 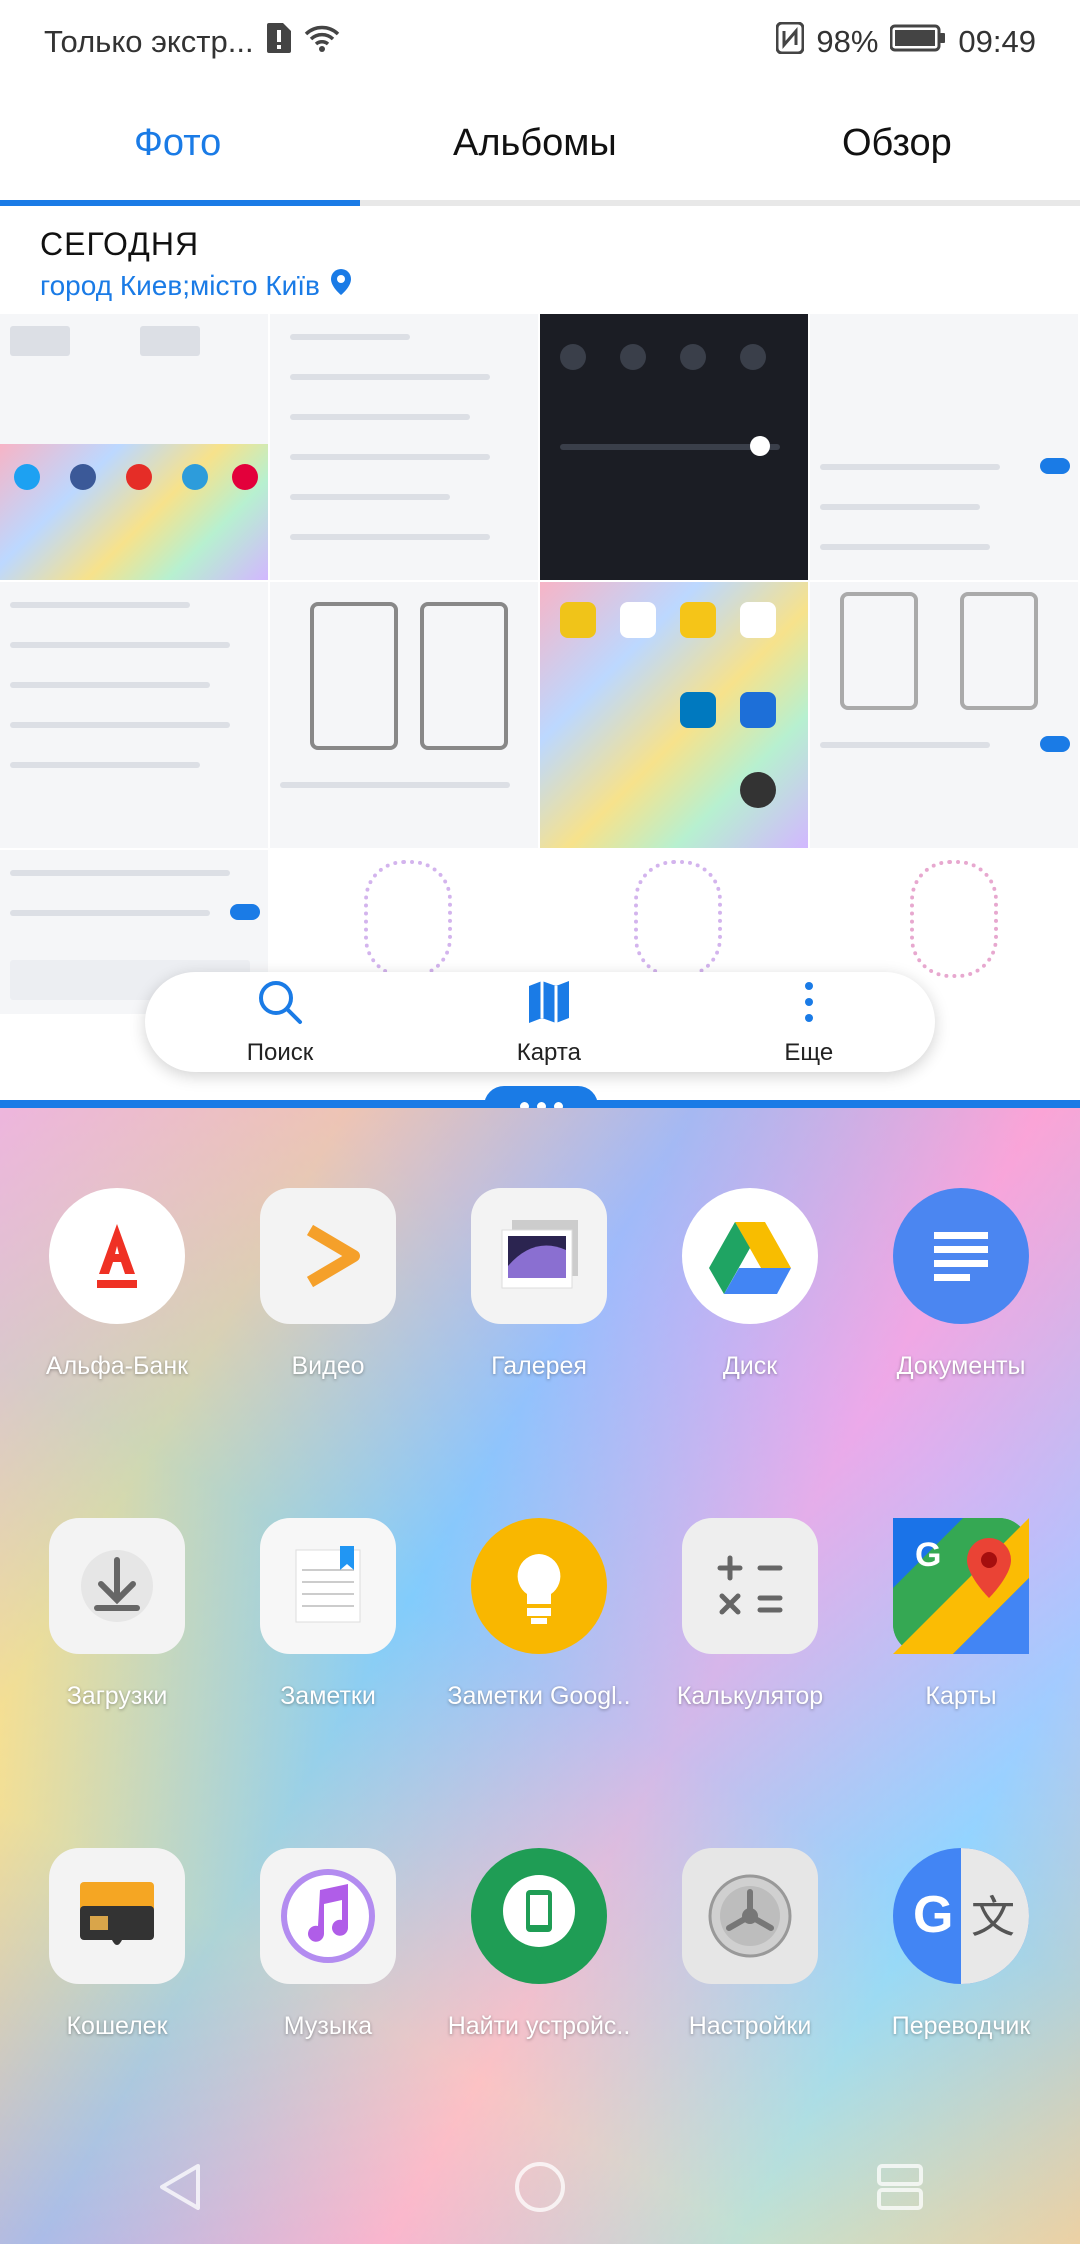 I want to click on app-label: Документы, so click(x=961, y=1366).